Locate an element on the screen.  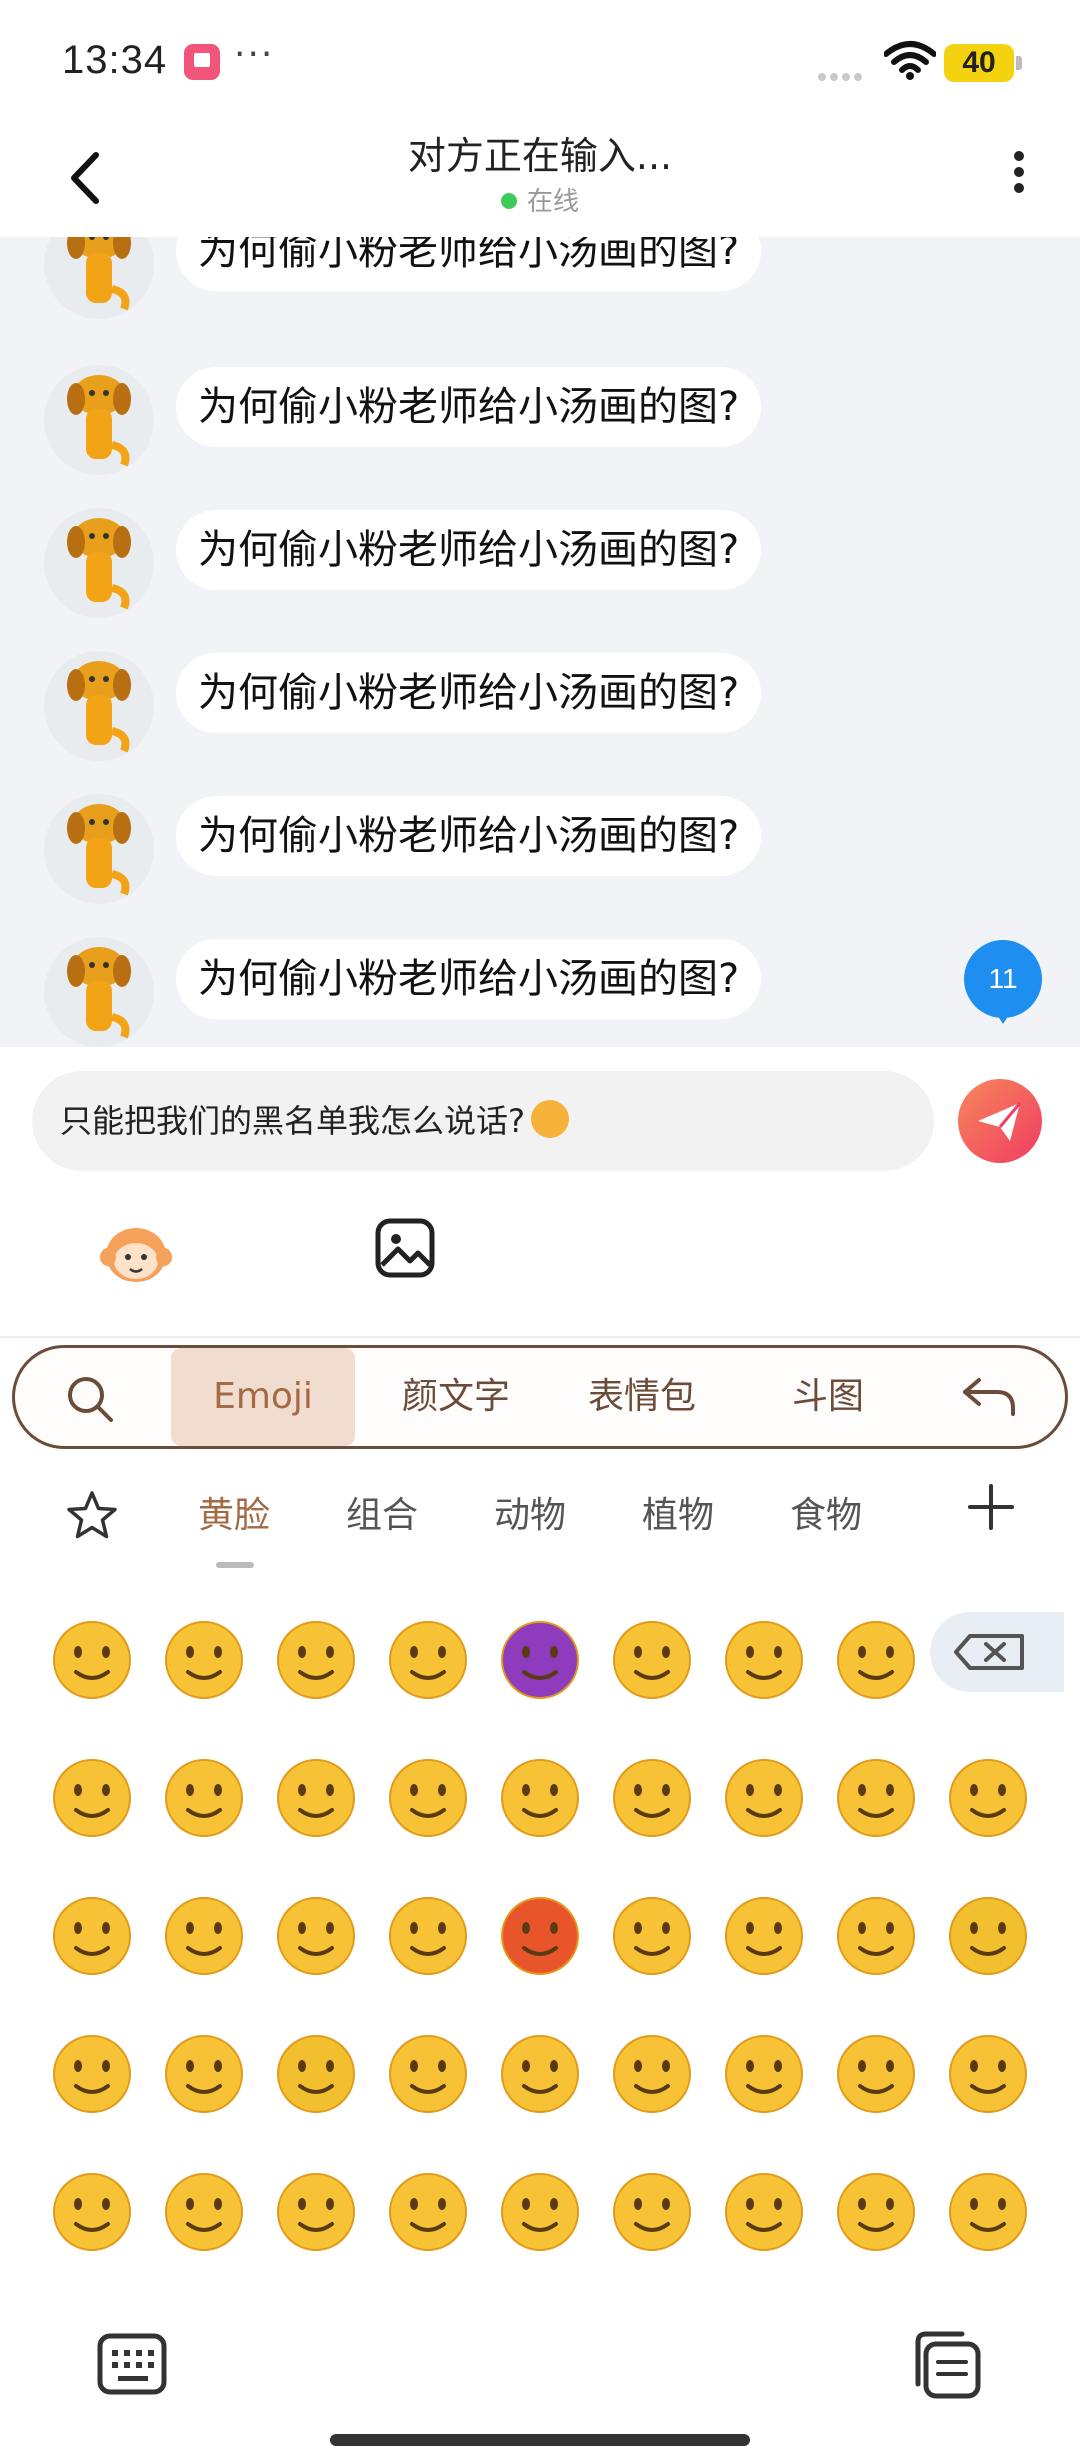
winking-face-icon is located at coordinates (652, 1660).